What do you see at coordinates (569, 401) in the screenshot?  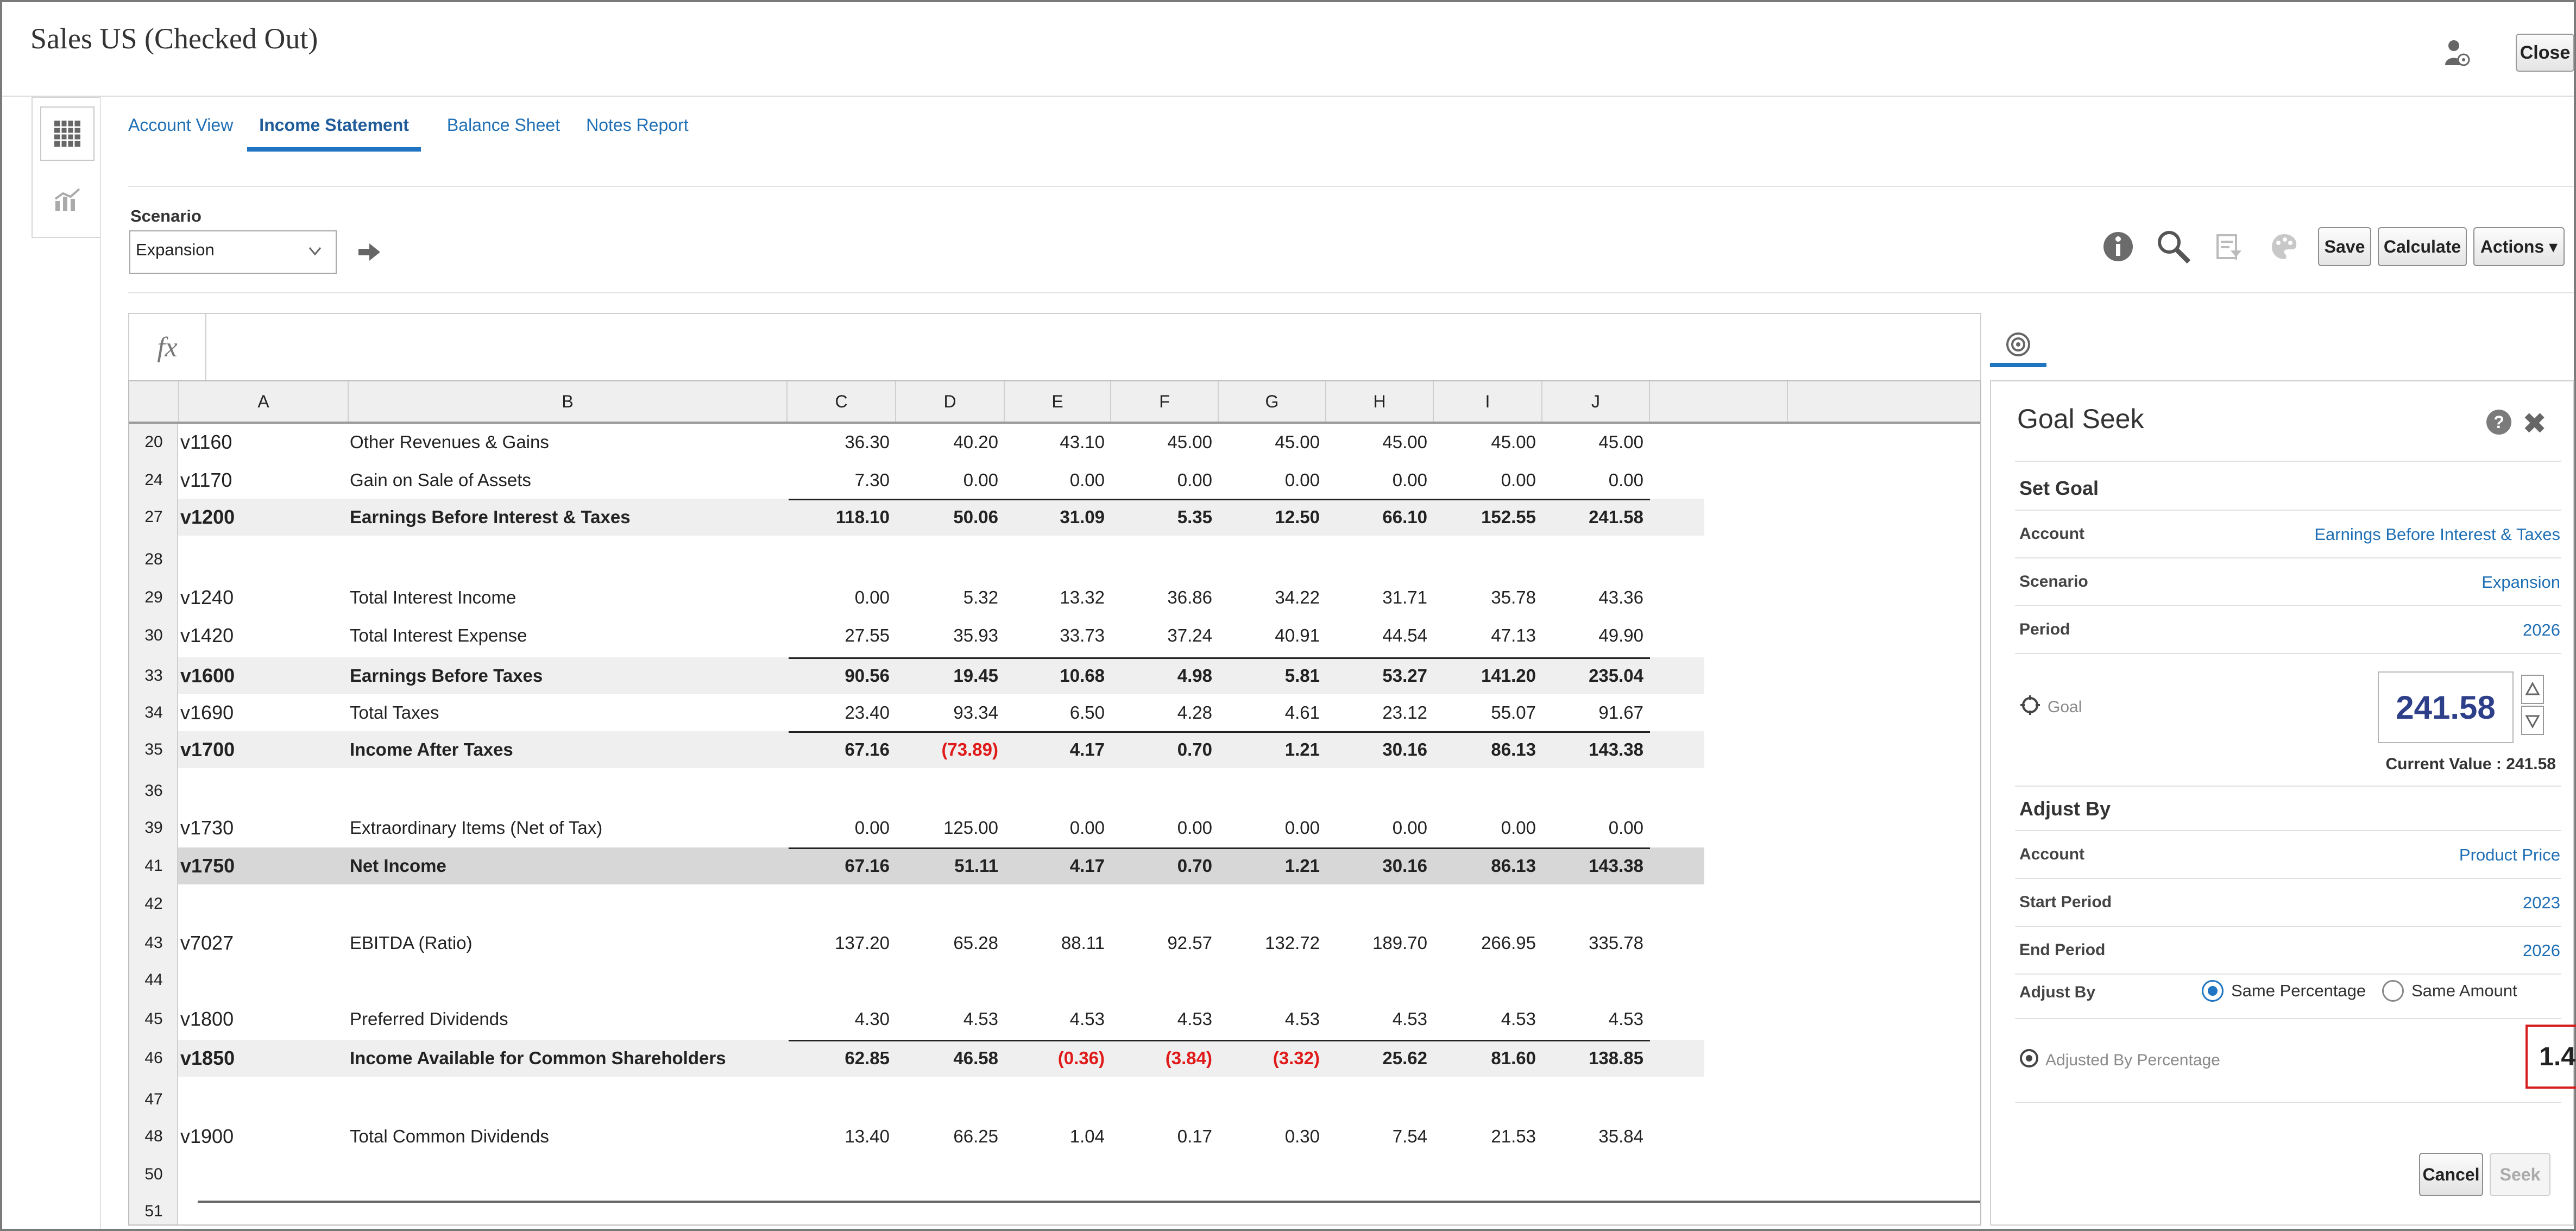 I see `column-header: B` at bounding box center [569, 401].